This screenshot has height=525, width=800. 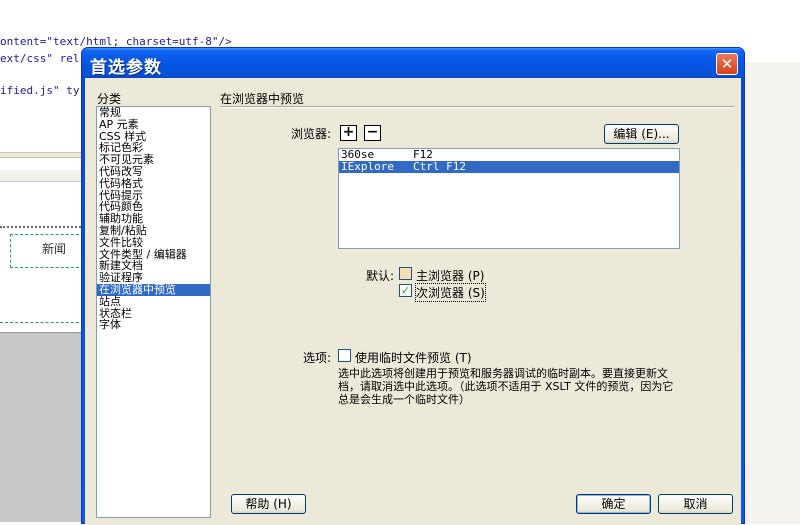 I want to click on minus-icon: −, so click(x=372, y=132).